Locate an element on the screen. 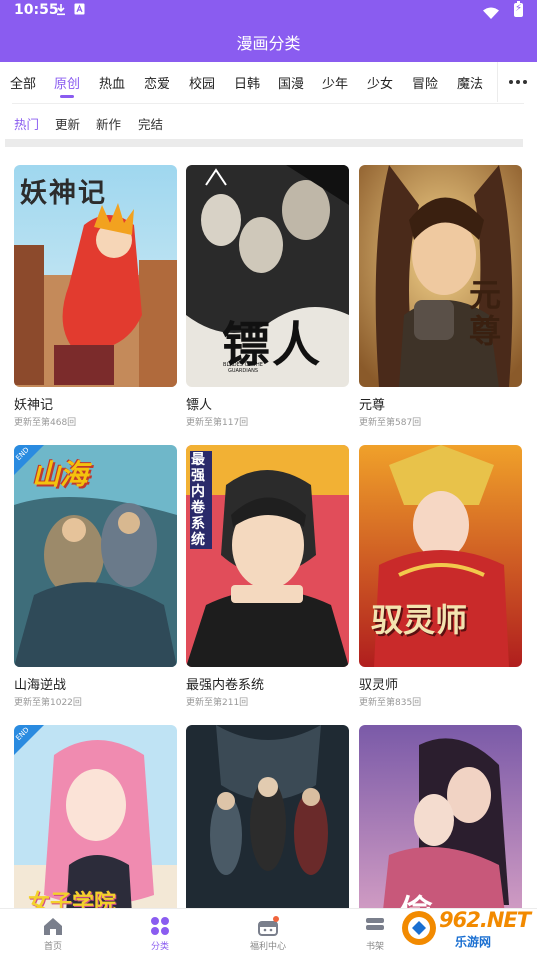  home-icon is located at coordinates (53, 926).